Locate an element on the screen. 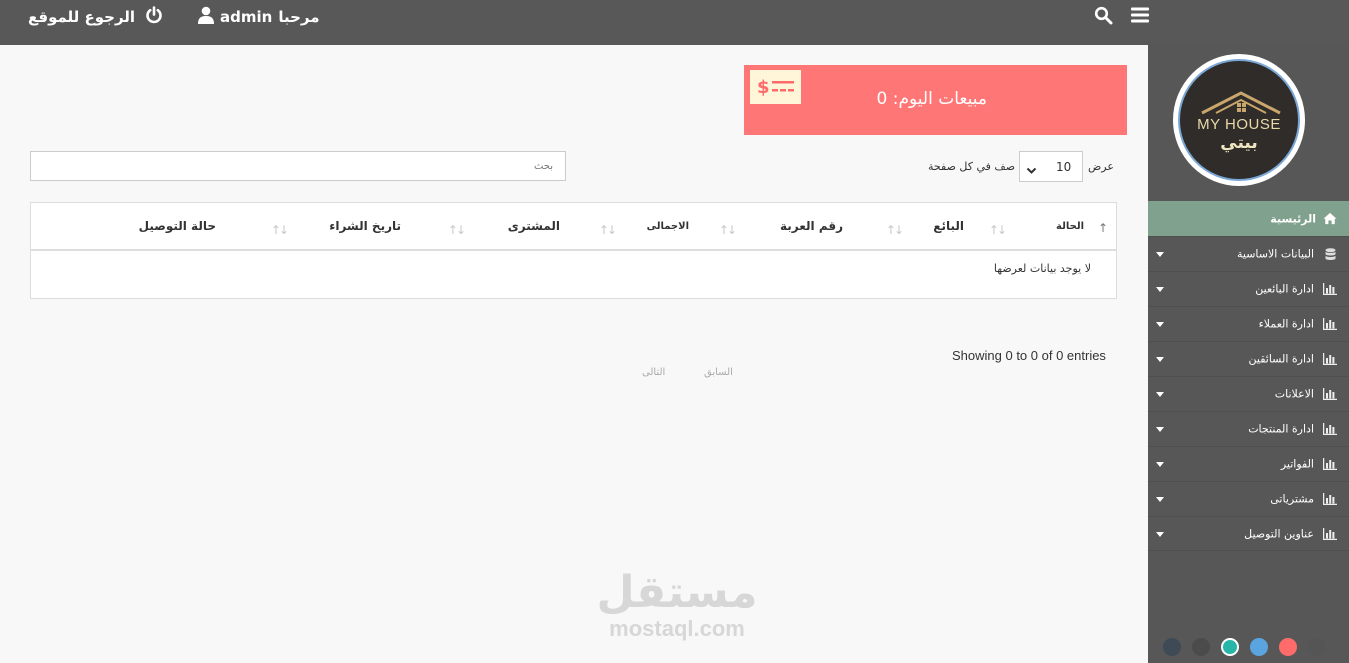 This screenshot has width=1349, height=663. column-header-label: الحالة is located at coordinates (1070, 226).